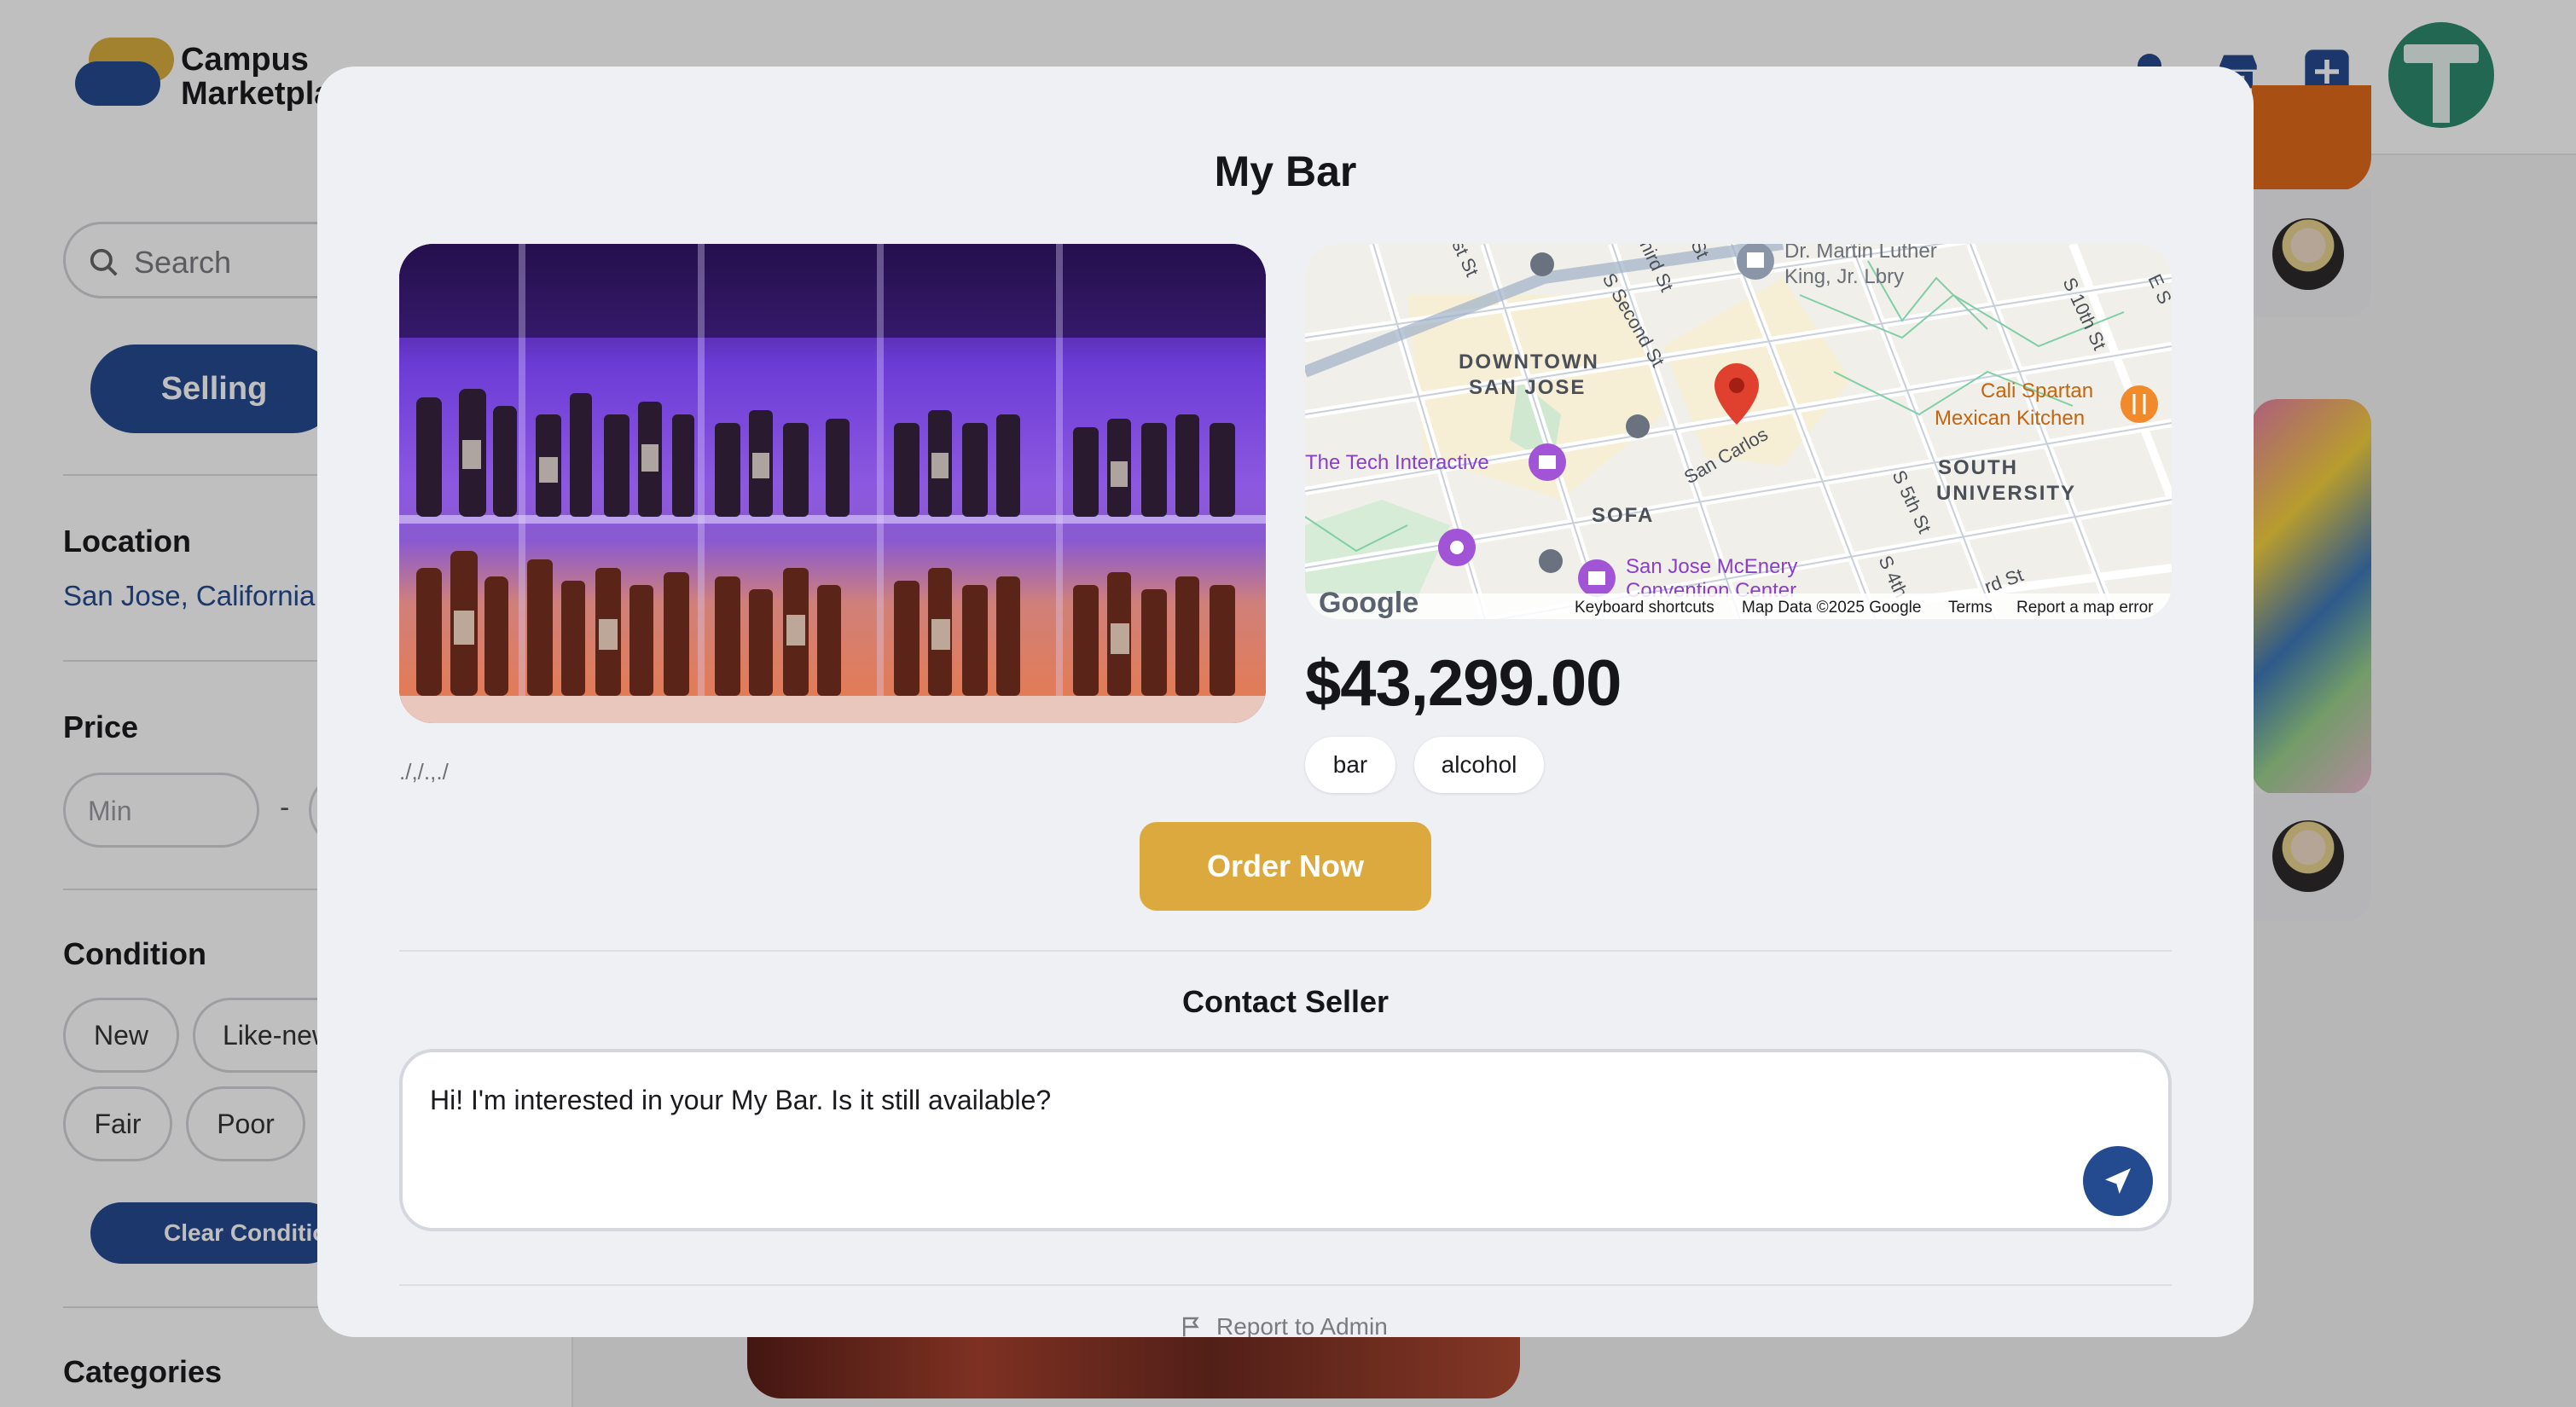 The width and height of the screenshot is (2576, 1407). I want to click on contact-seller-heading: Contact Seller, so click(1285, 1001).